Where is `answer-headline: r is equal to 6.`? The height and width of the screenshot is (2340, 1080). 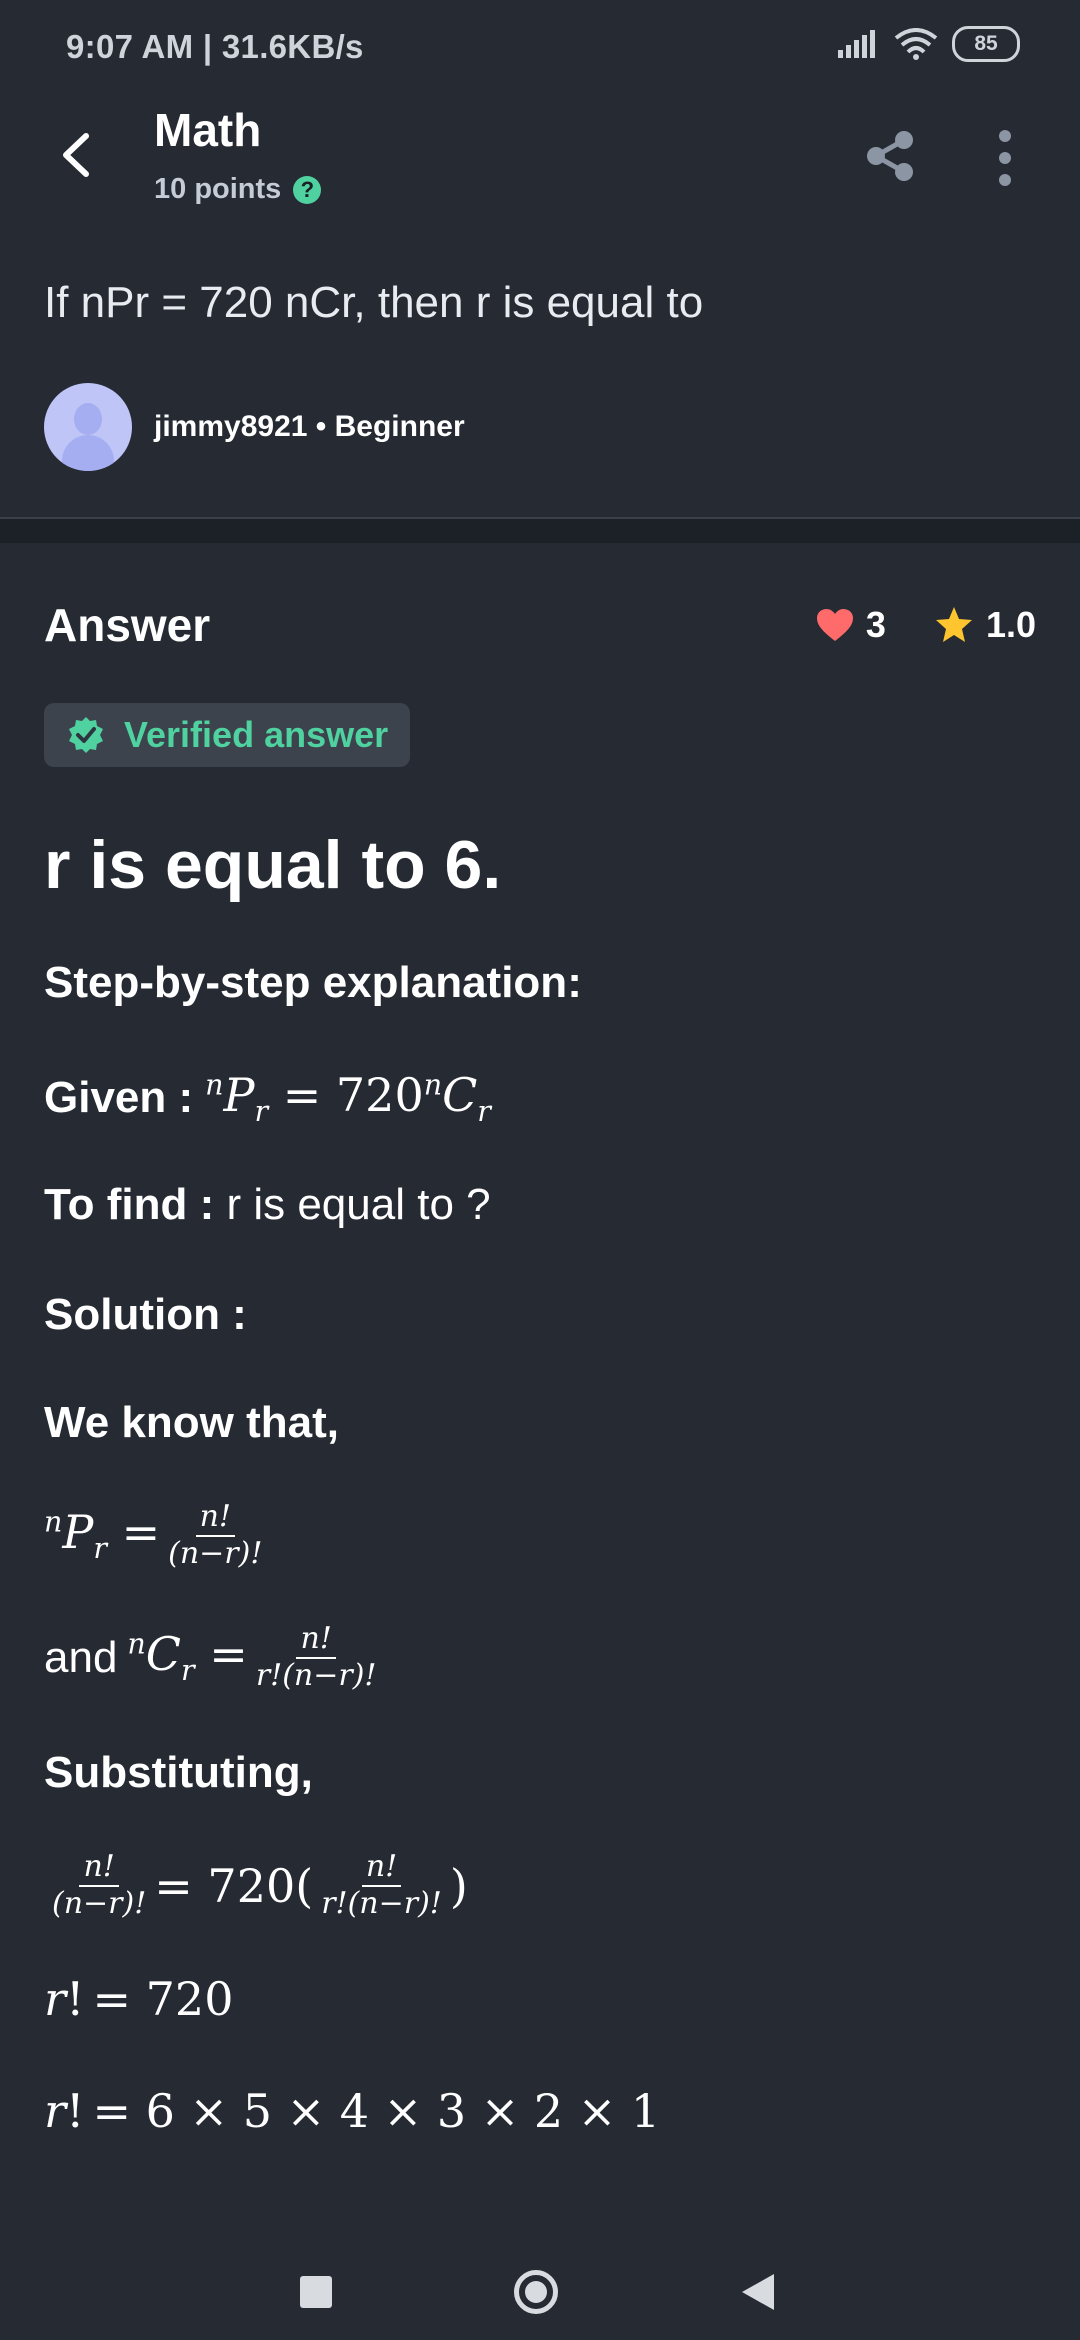 answer-headline: r is equal to 6. is located at coordinates (273, 865).